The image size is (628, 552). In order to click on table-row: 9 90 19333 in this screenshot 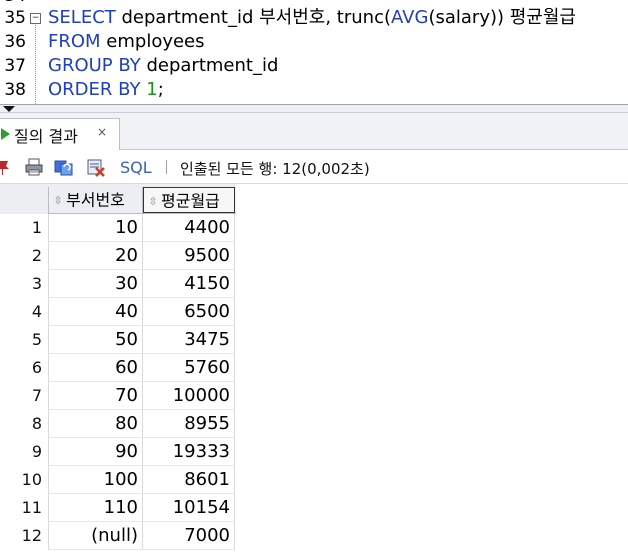, I will do `click(118, 452)`.